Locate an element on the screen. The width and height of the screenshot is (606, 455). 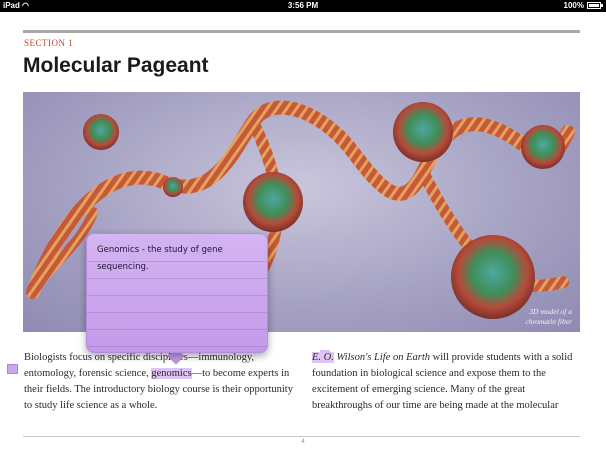
section-label: SECTION 1 is located at coordinates (49, 43).